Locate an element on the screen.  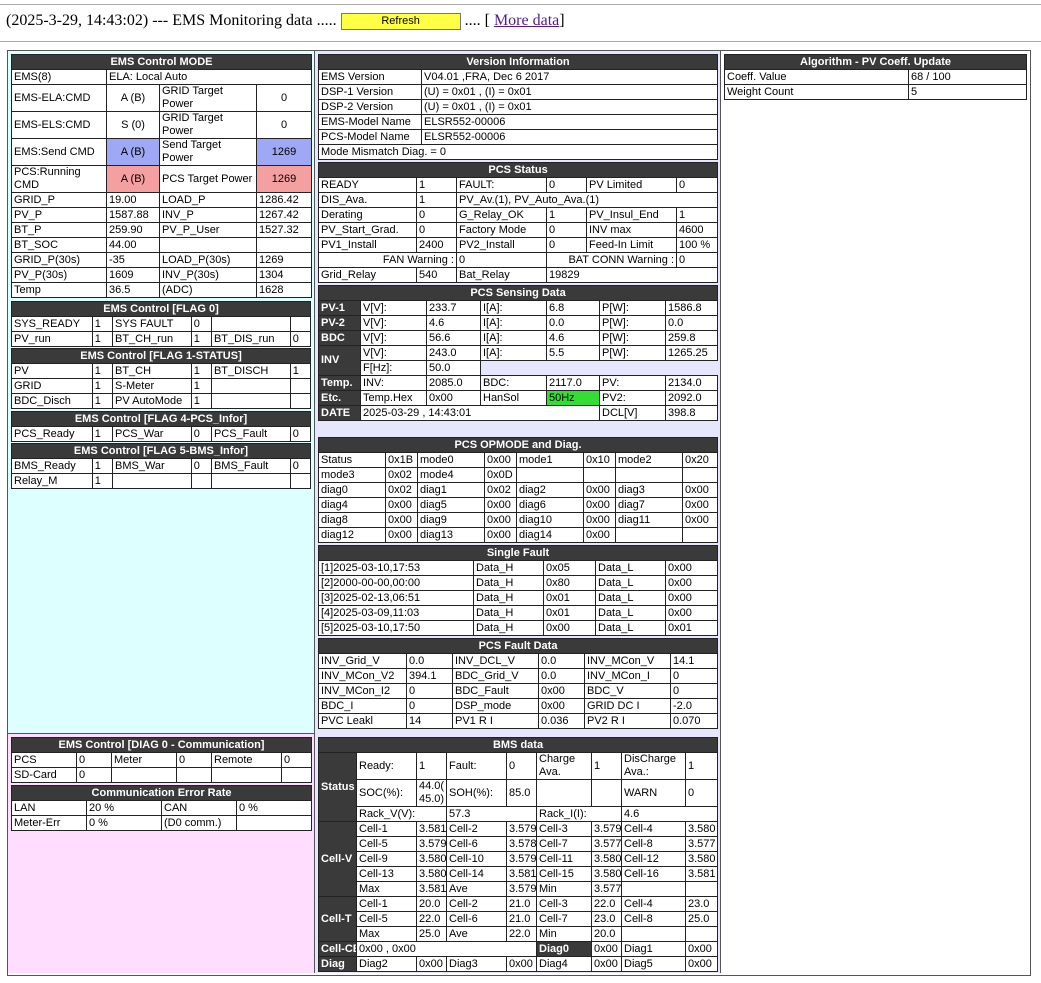
cell: Relay_M is located at coordinates (52, 481).